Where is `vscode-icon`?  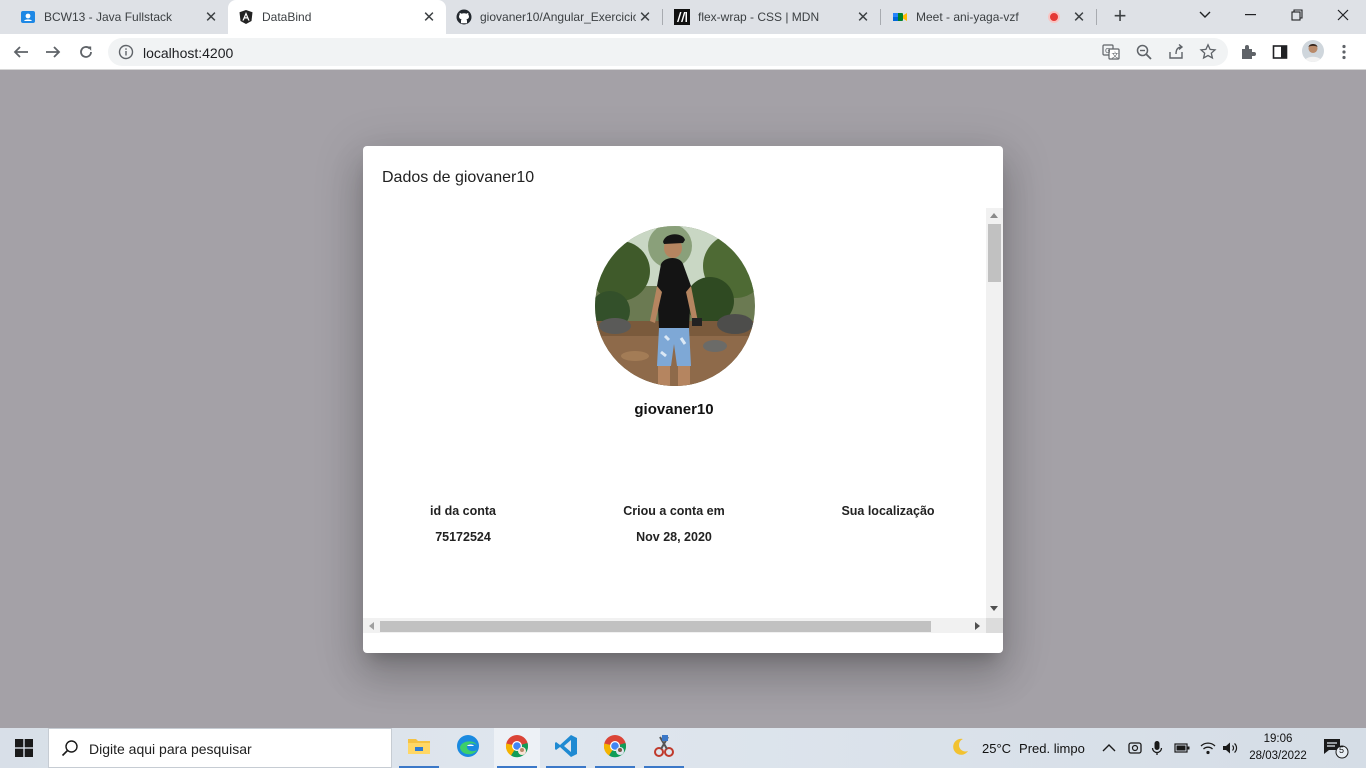 vscode-icon is located at coordinates (566, 748).